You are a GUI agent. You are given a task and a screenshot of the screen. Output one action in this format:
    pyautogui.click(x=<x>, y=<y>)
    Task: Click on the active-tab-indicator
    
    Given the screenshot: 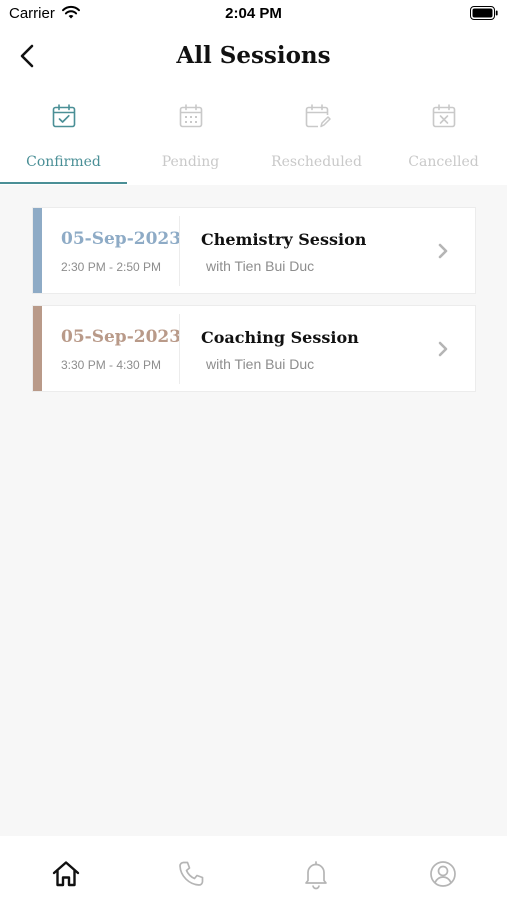 What is the action you would take?
    pyautogui.click(x=63, y=183)
    